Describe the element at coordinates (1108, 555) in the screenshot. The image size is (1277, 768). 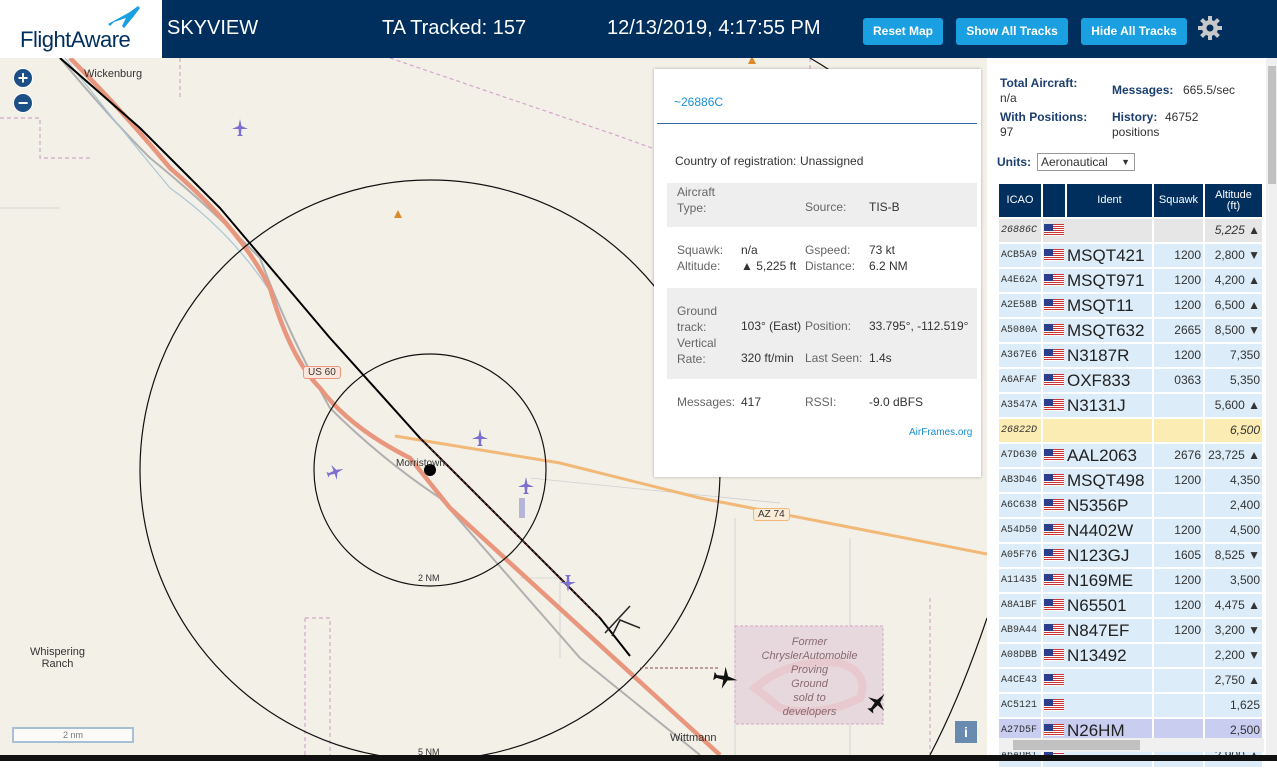
I see `cell-ident: N123GJ` at that location.